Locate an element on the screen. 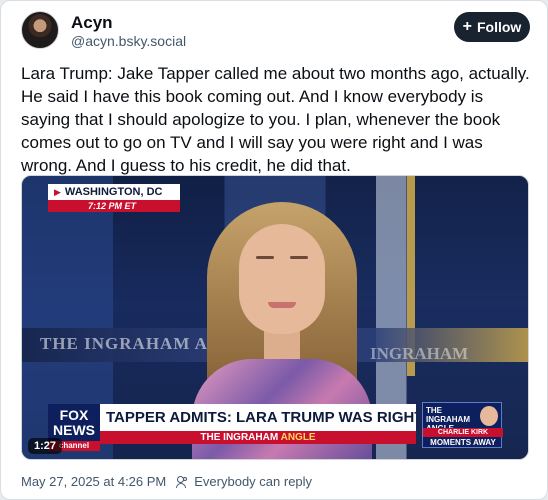  follow-label: Follow is located at coordinates (499, 27).